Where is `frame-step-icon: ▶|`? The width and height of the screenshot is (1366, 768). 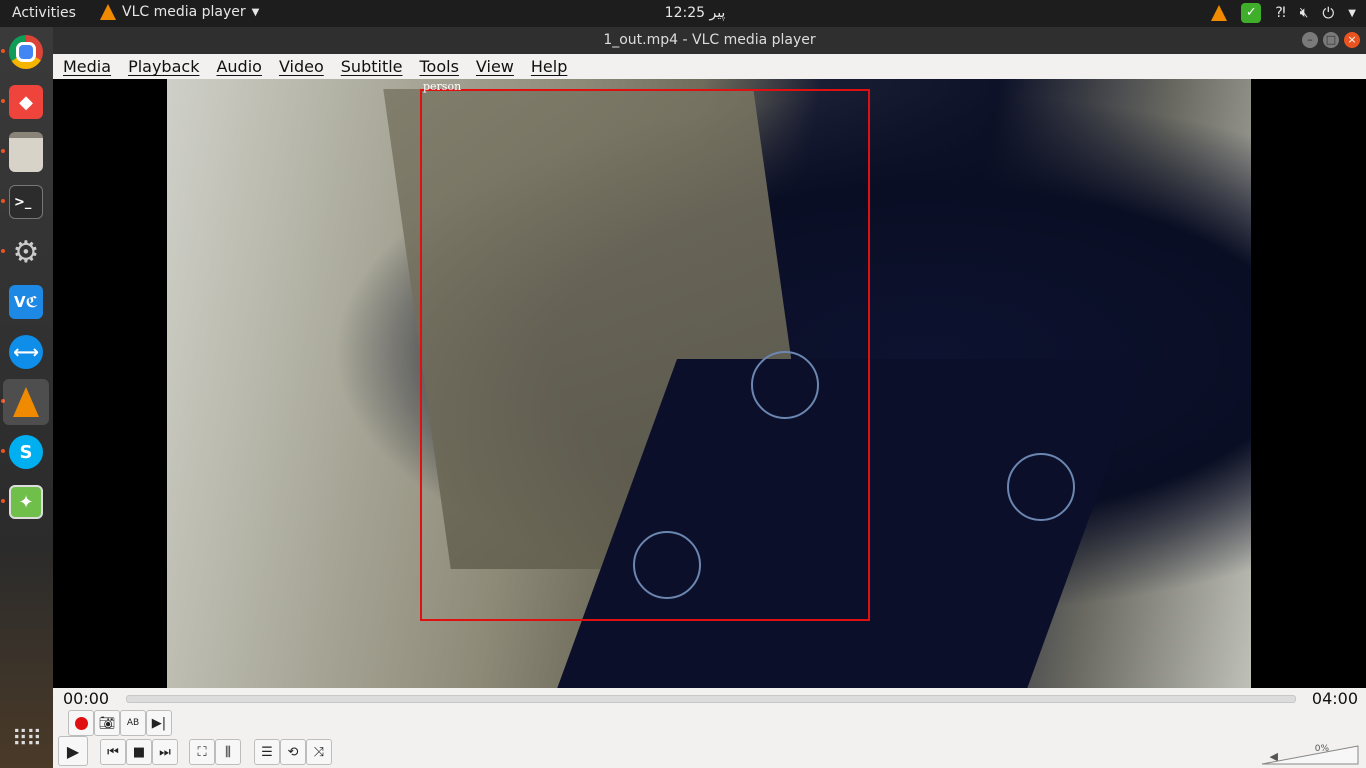
frame-step-icon: ▶| is located at coordinates (159, 723).